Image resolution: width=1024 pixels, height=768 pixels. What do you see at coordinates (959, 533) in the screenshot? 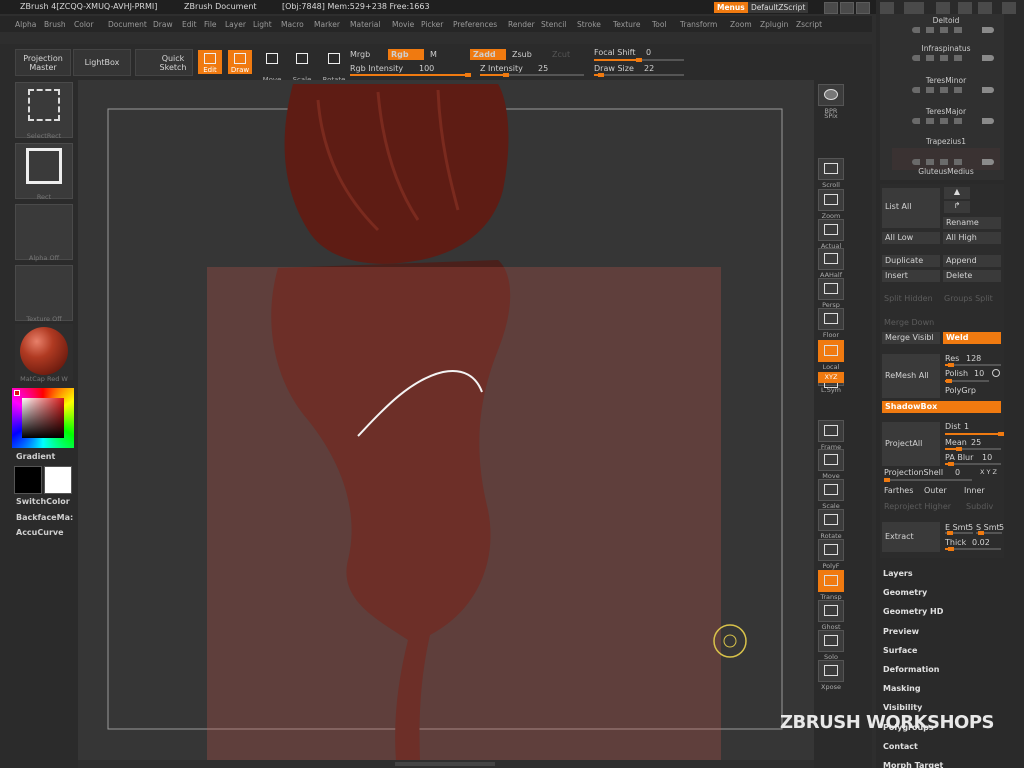
I see `e-smt-slider` at bounding box center [959, 533].